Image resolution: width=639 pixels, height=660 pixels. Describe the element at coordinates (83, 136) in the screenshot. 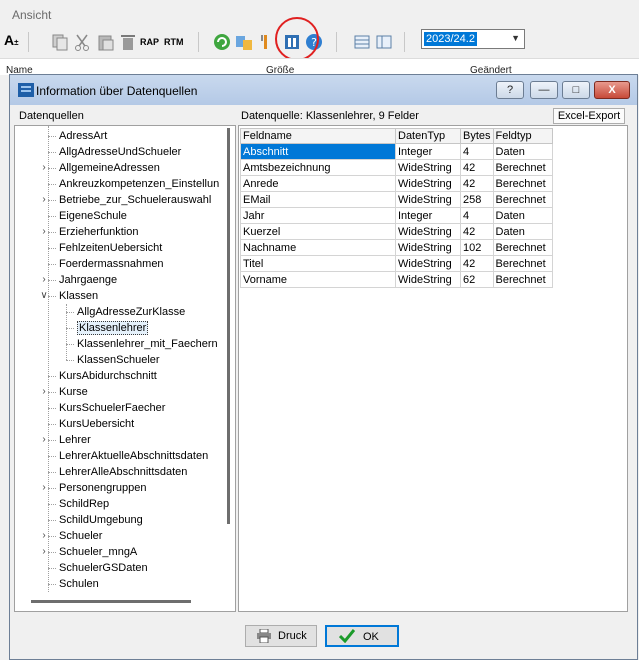

I see `tree-item: AdressArt` at that location.